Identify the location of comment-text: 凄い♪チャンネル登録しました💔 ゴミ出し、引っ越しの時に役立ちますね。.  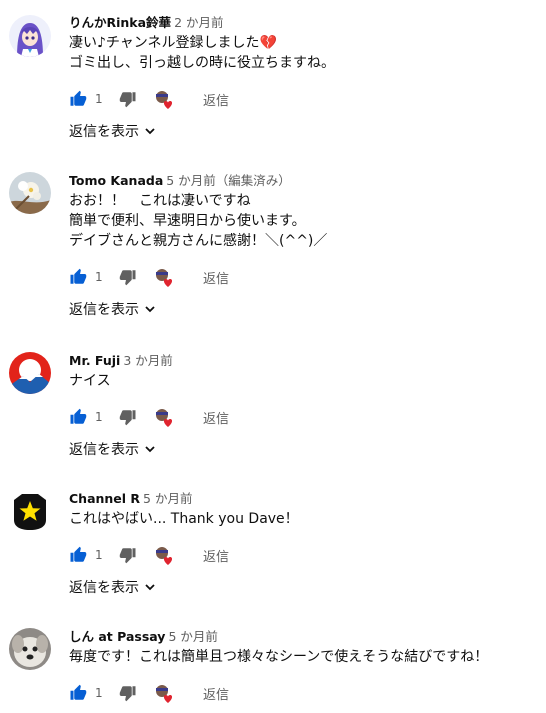
(202, 53).